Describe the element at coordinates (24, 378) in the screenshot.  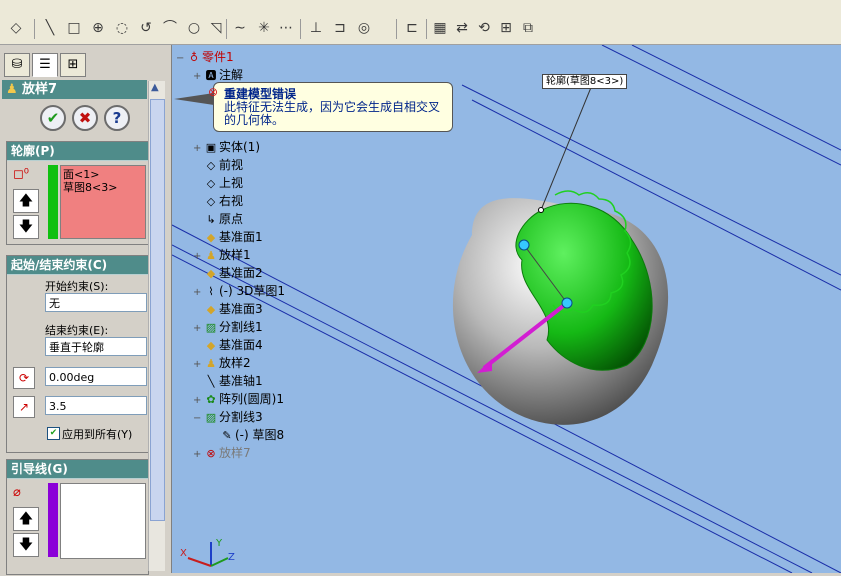
I see `reverse-direction-icon: ⟳` at that location.